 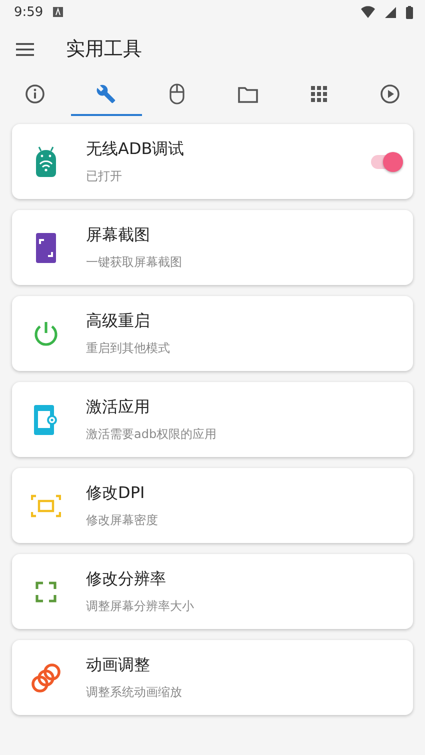 What do you see at coordinates (46, 334) in the screenshot?
I see `power-icon` at bounding box center [46, 334].